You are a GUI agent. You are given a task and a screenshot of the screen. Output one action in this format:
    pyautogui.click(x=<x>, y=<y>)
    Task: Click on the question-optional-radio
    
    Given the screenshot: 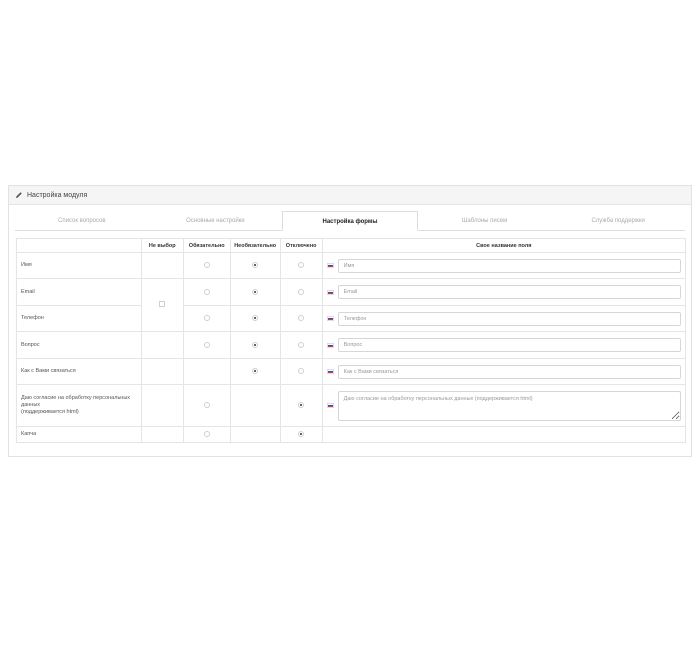 What is the action you would take?
    pyautogui.click(x=255, y=344)
    